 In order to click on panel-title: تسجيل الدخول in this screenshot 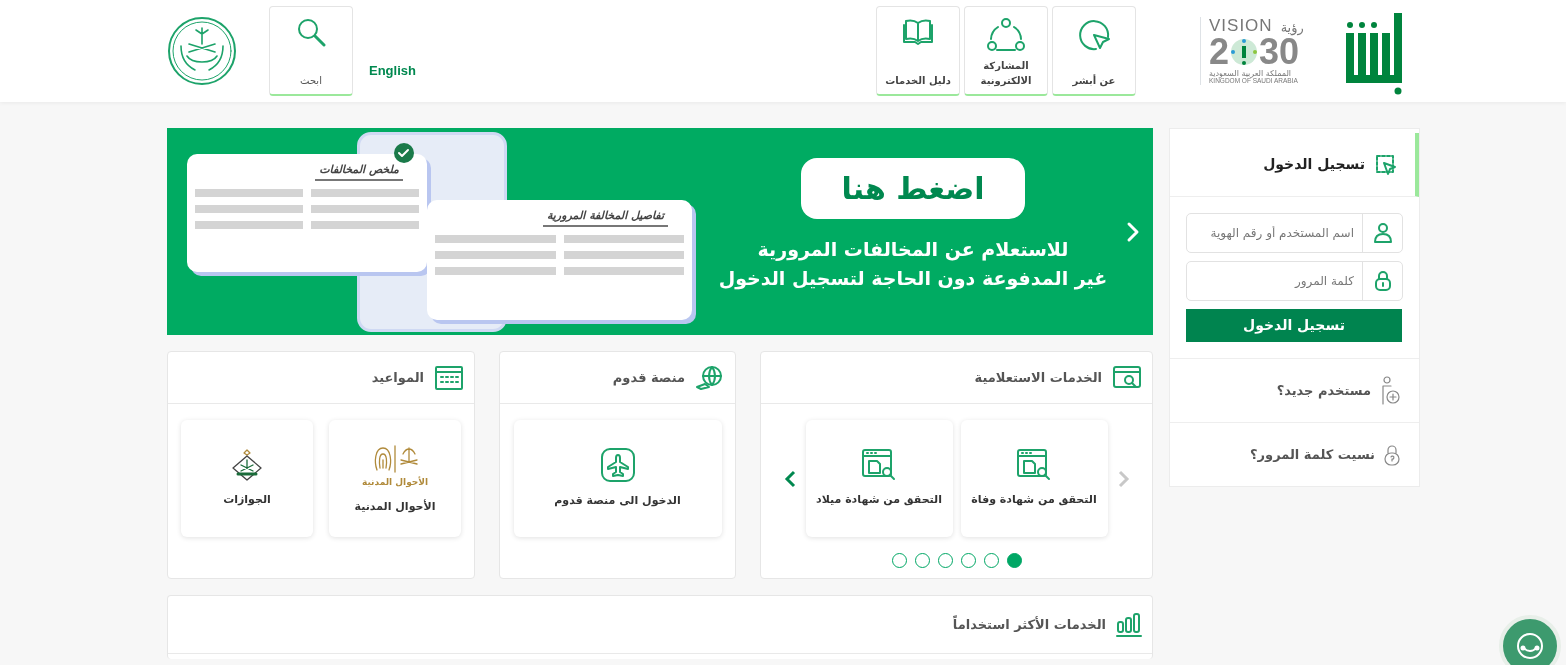, I will do `click(1314, 165)`.